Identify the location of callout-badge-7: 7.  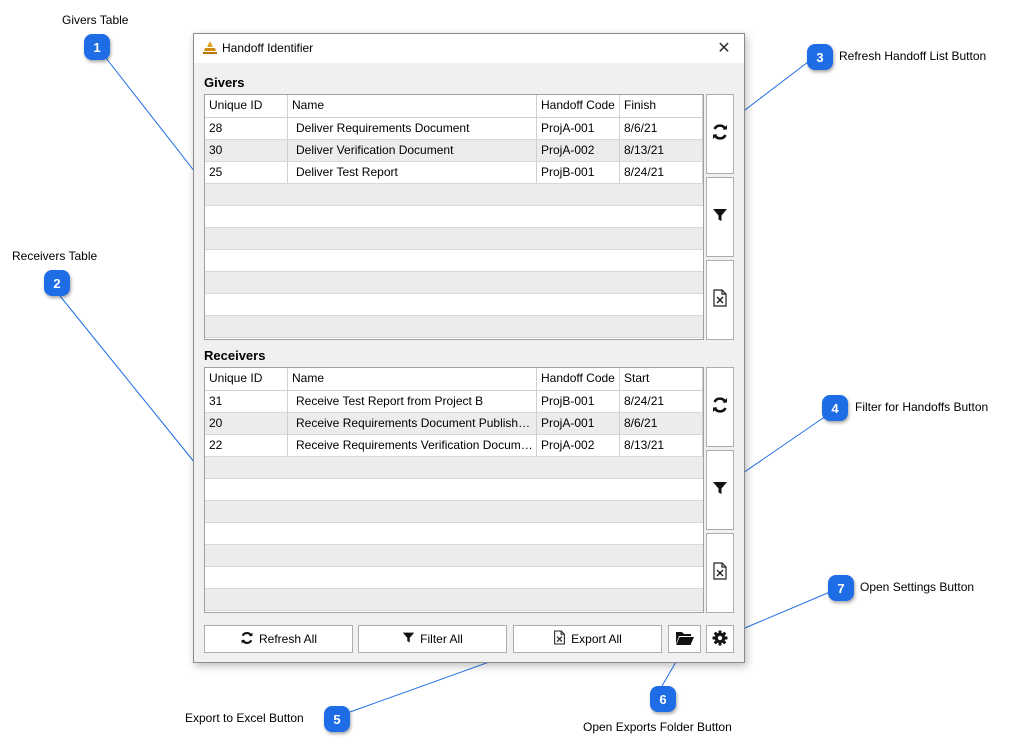
(841, 588).